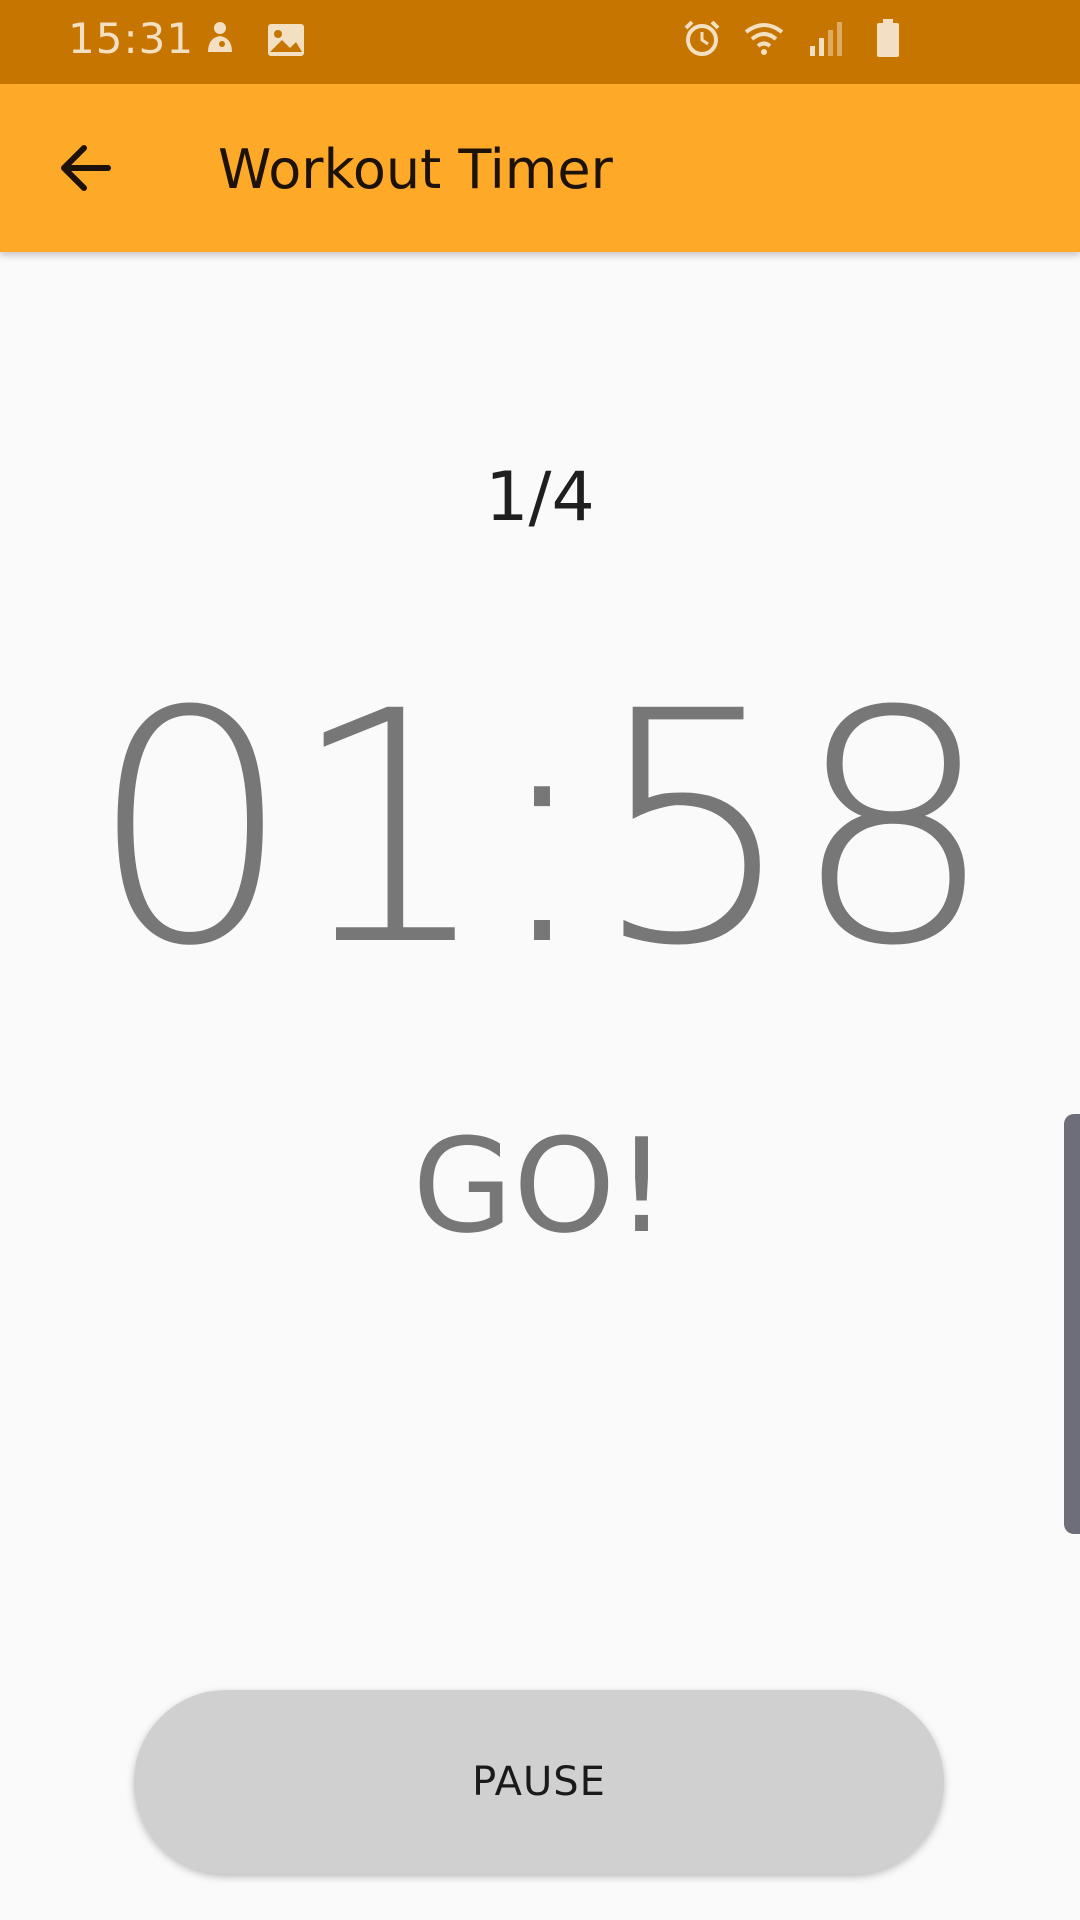  What do you see at coordinates (764, 39) in the screenshot?
I see `wifi-icon` at bounding box center [764, 39].